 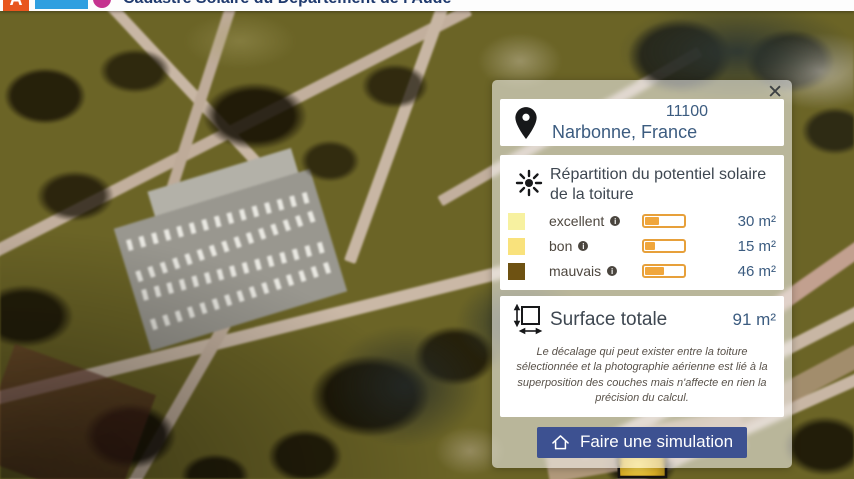 I want to click on sun-icon, so click(x=529, y=181).